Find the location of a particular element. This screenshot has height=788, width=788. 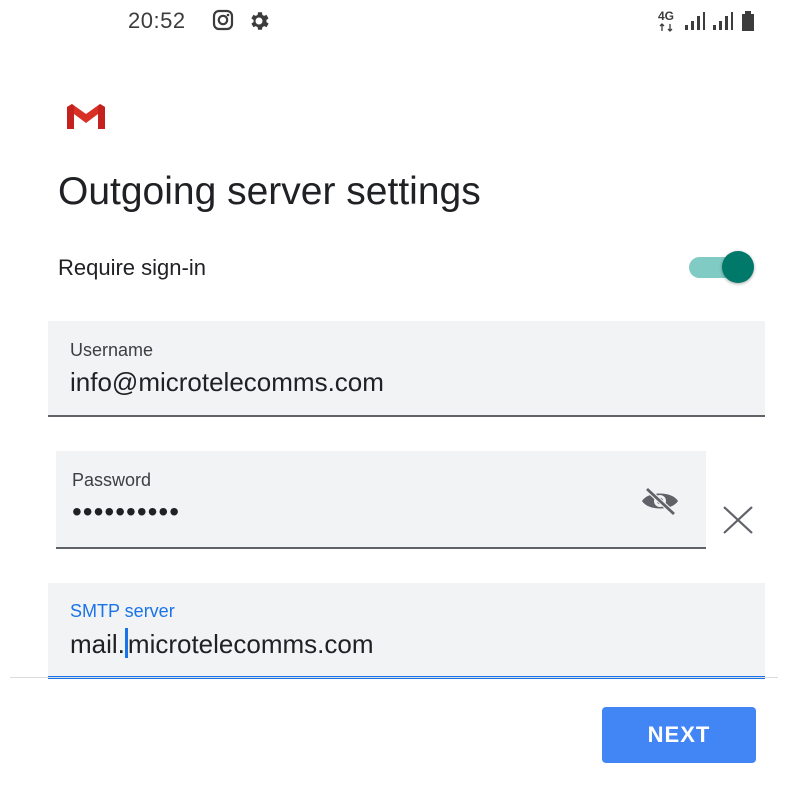

network-4g-icon: 4G is located at coordinates (668, 23).